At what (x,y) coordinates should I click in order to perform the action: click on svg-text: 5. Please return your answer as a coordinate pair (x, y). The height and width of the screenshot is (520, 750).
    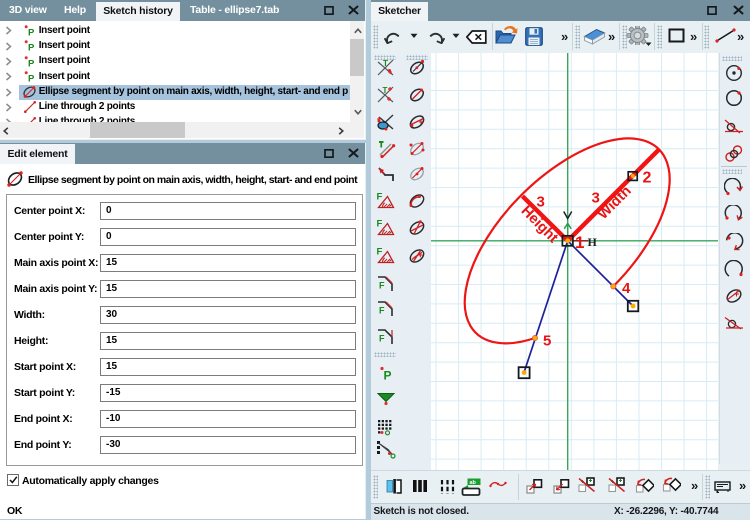
    Looking at the image, I should click on (547, 341).